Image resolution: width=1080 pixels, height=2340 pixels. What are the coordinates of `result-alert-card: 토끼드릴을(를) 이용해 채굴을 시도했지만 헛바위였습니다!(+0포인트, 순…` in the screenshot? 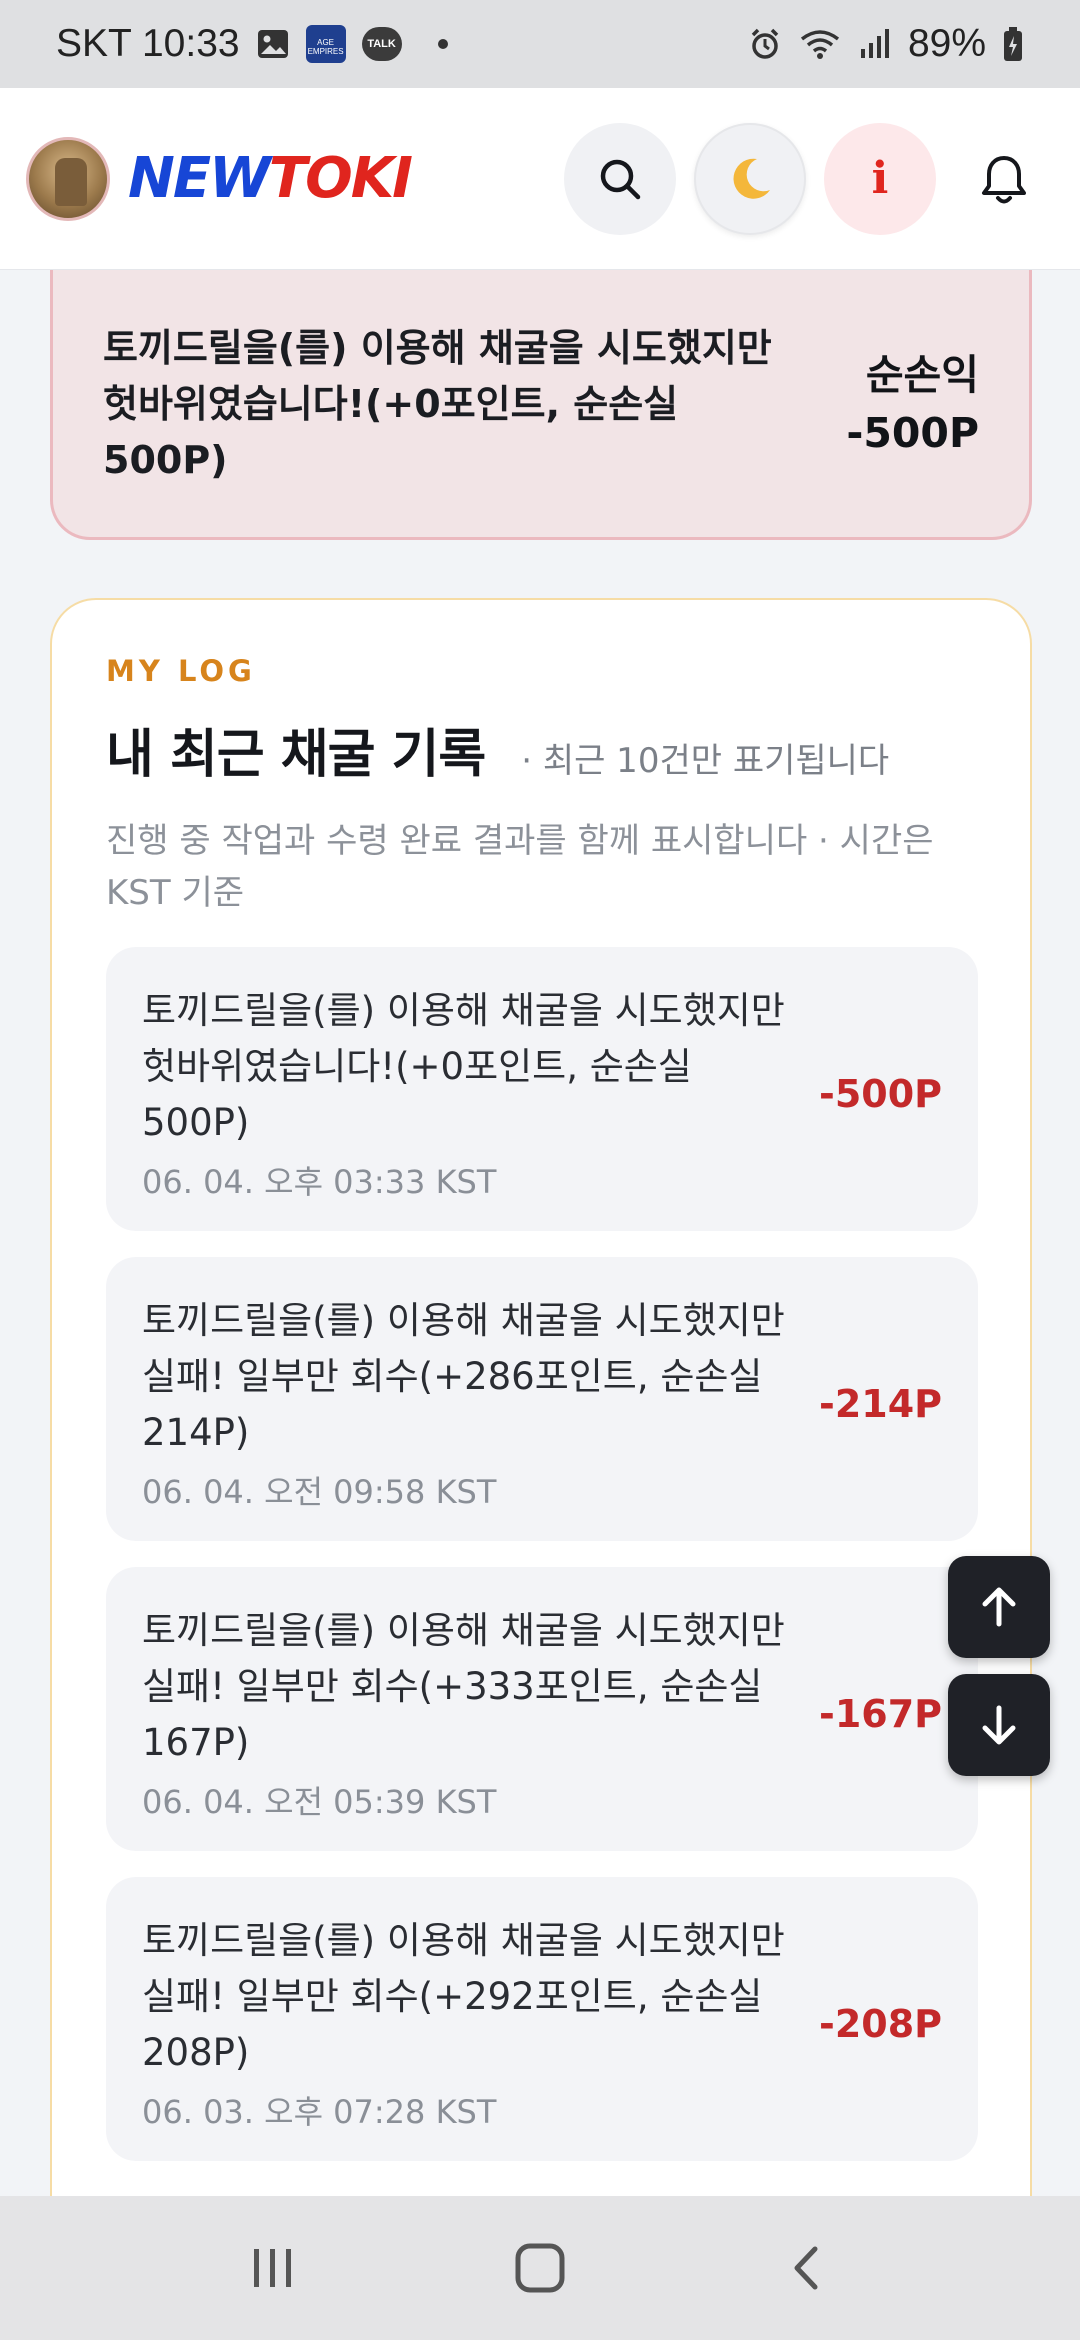 It's located at (541, 405).